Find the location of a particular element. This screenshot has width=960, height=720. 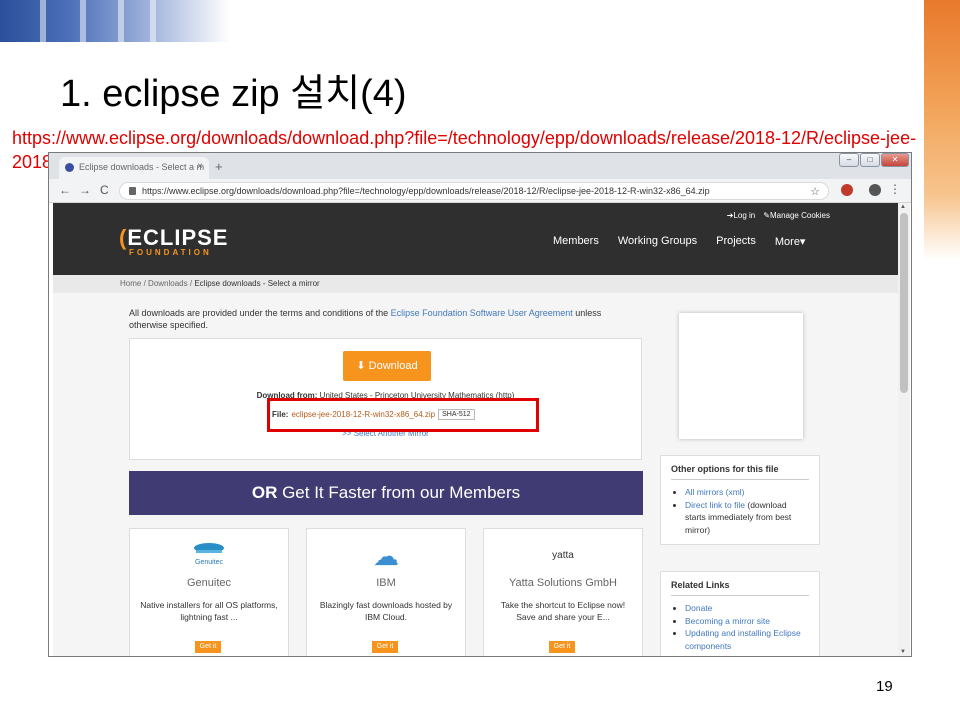

main-nav: Members Working Groups Projects More▾ is located at coordinates (679, 241).